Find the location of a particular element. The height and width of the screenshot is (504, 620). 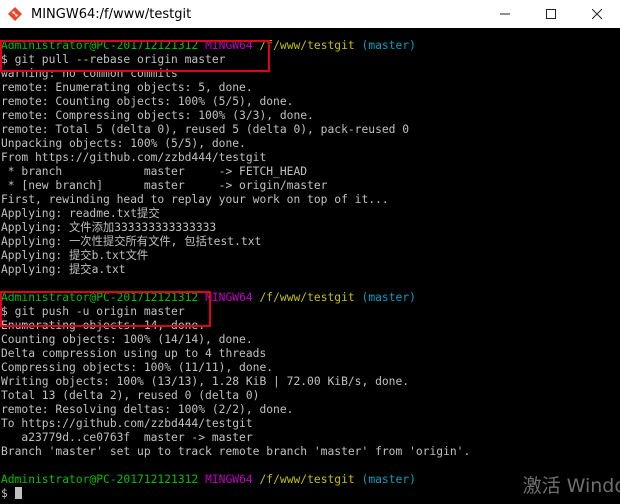

output-line: From https://github.com/zzbd444/testgit is located at coordinates (134, 157).